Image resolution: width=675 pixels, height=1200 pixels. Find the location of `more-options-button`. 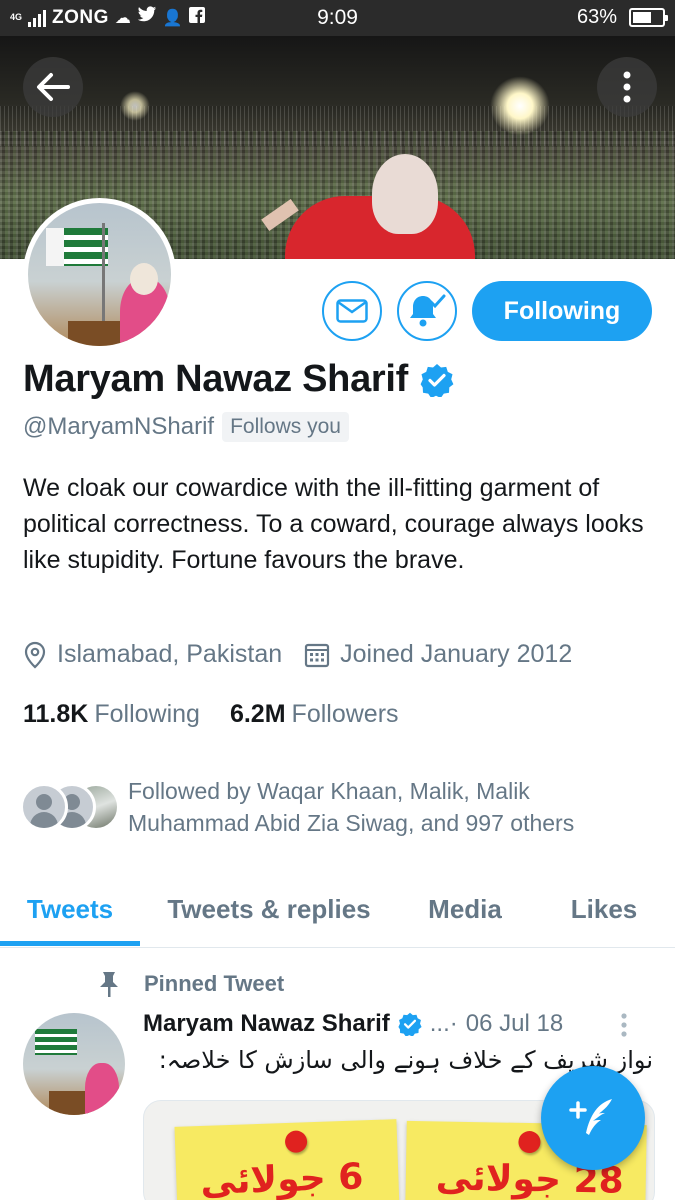

more-options-button is located at coordinates (627, 87).